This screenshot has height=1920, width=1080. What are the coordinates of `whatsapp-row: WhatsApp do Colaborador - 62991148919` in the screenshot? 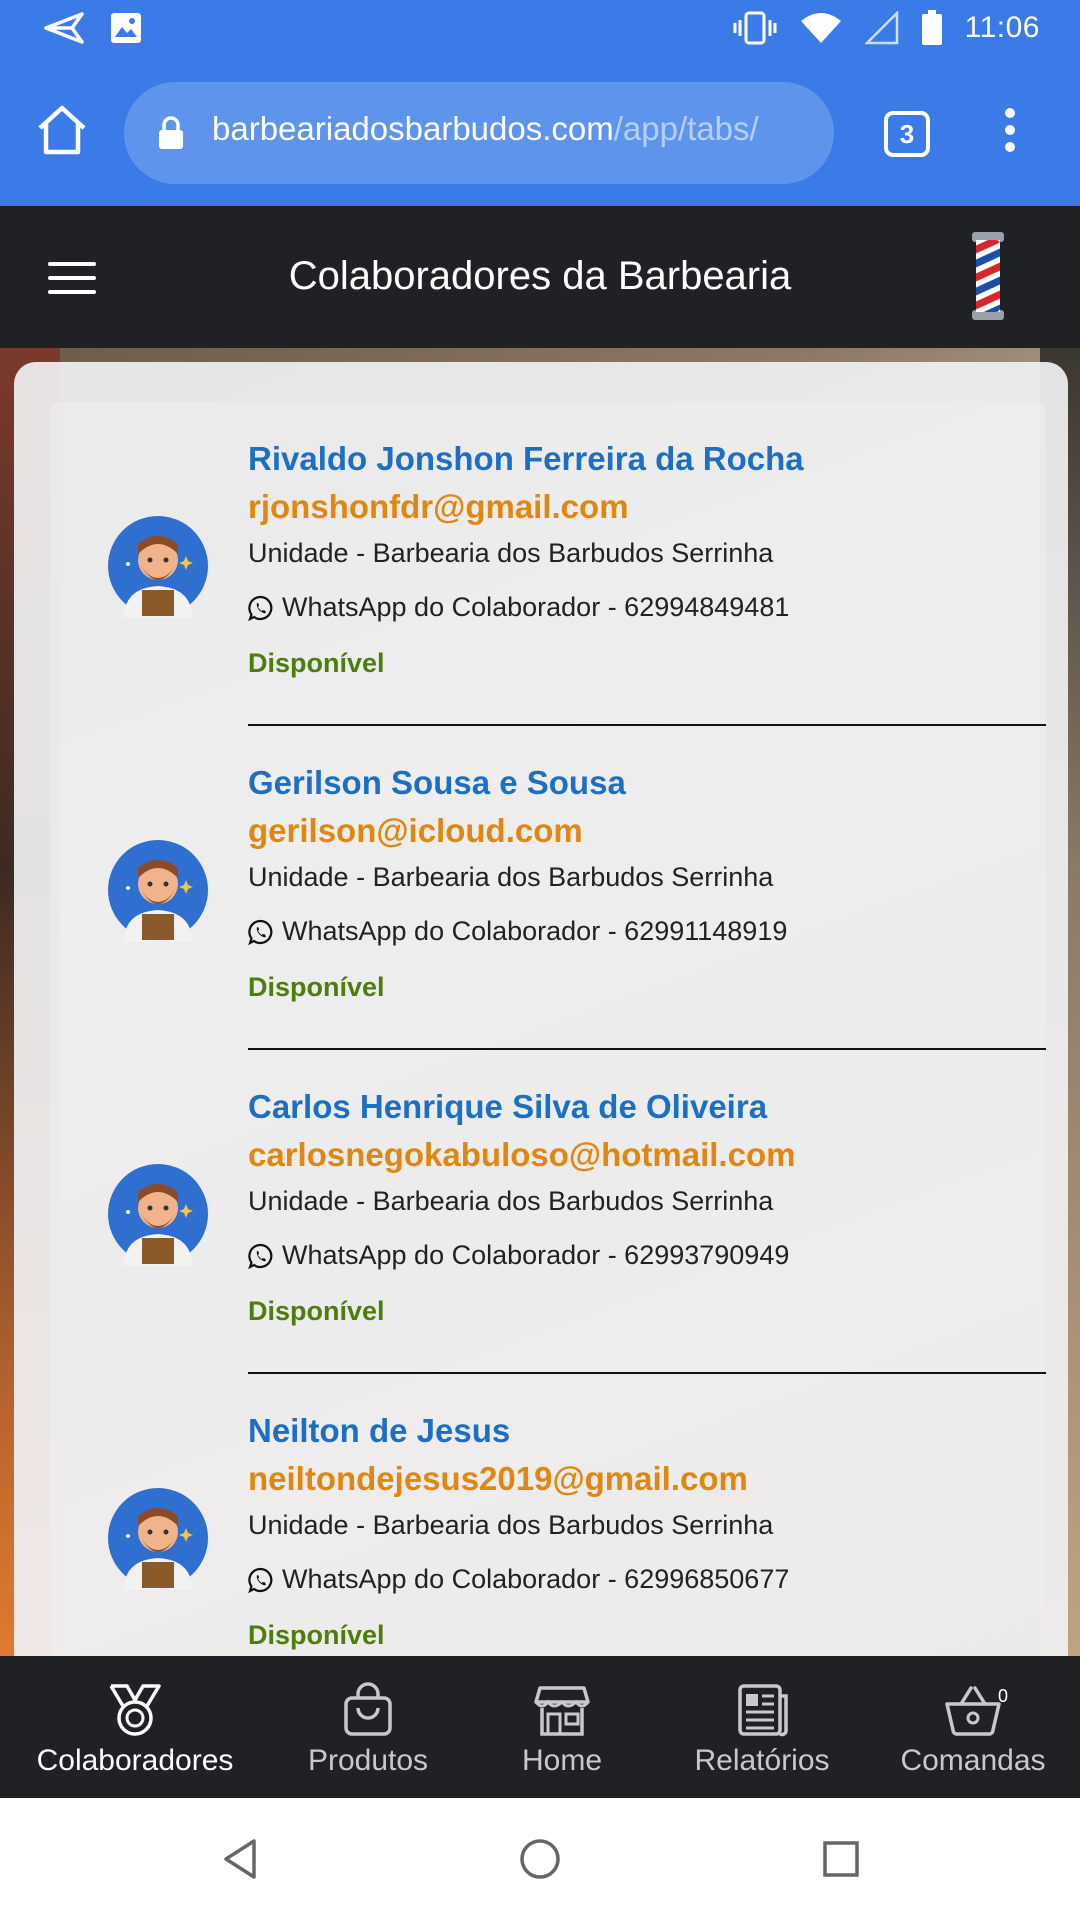 It's located at (517, 931).